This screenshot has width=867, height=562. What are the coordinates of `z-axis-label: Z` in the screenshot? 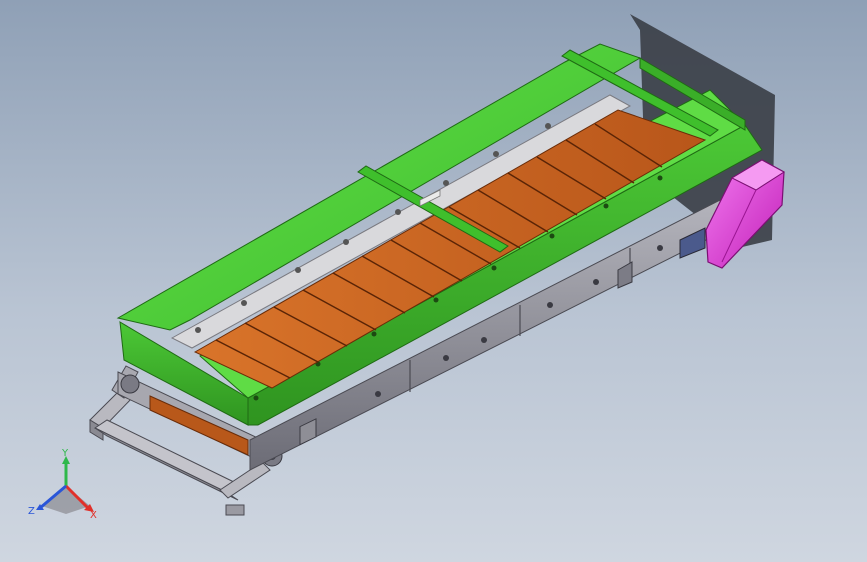 It's located at (31, 511).